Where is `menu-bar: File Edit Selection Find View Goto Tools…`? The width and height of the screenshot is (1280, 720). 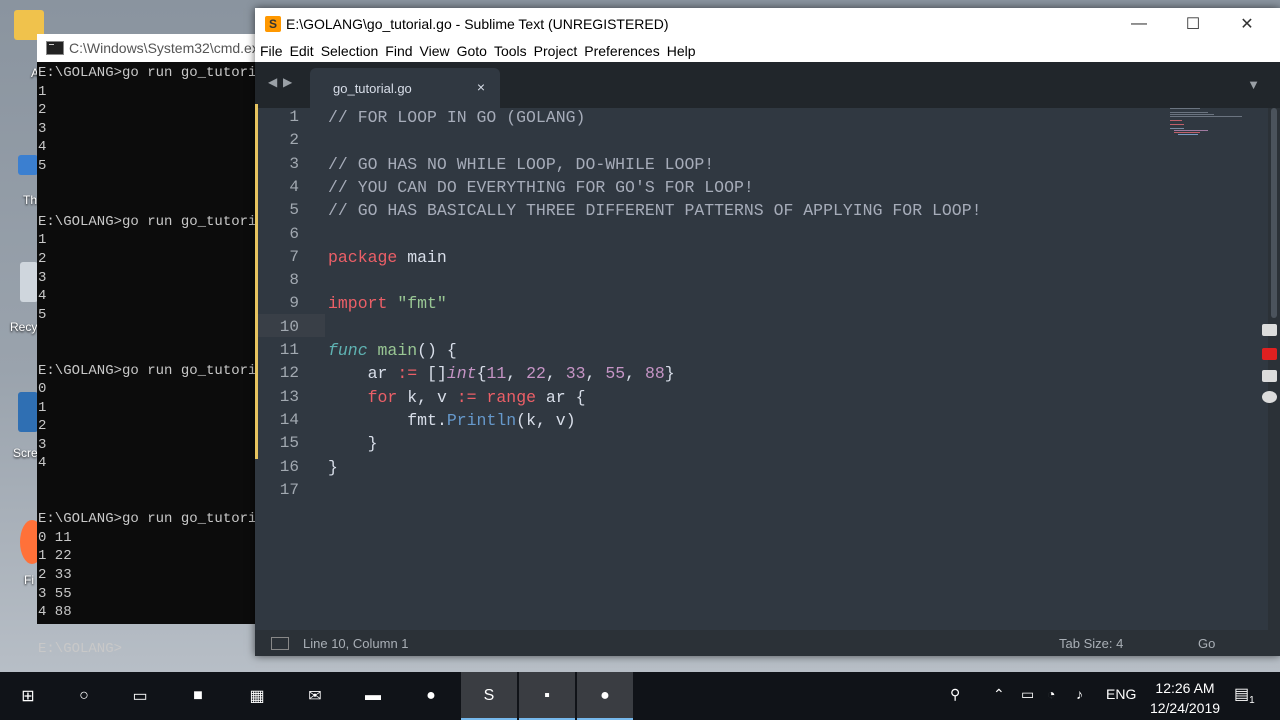
menu-bar: File Edit Selection Find View Goto Tools… is located at coordinates (767, 51).